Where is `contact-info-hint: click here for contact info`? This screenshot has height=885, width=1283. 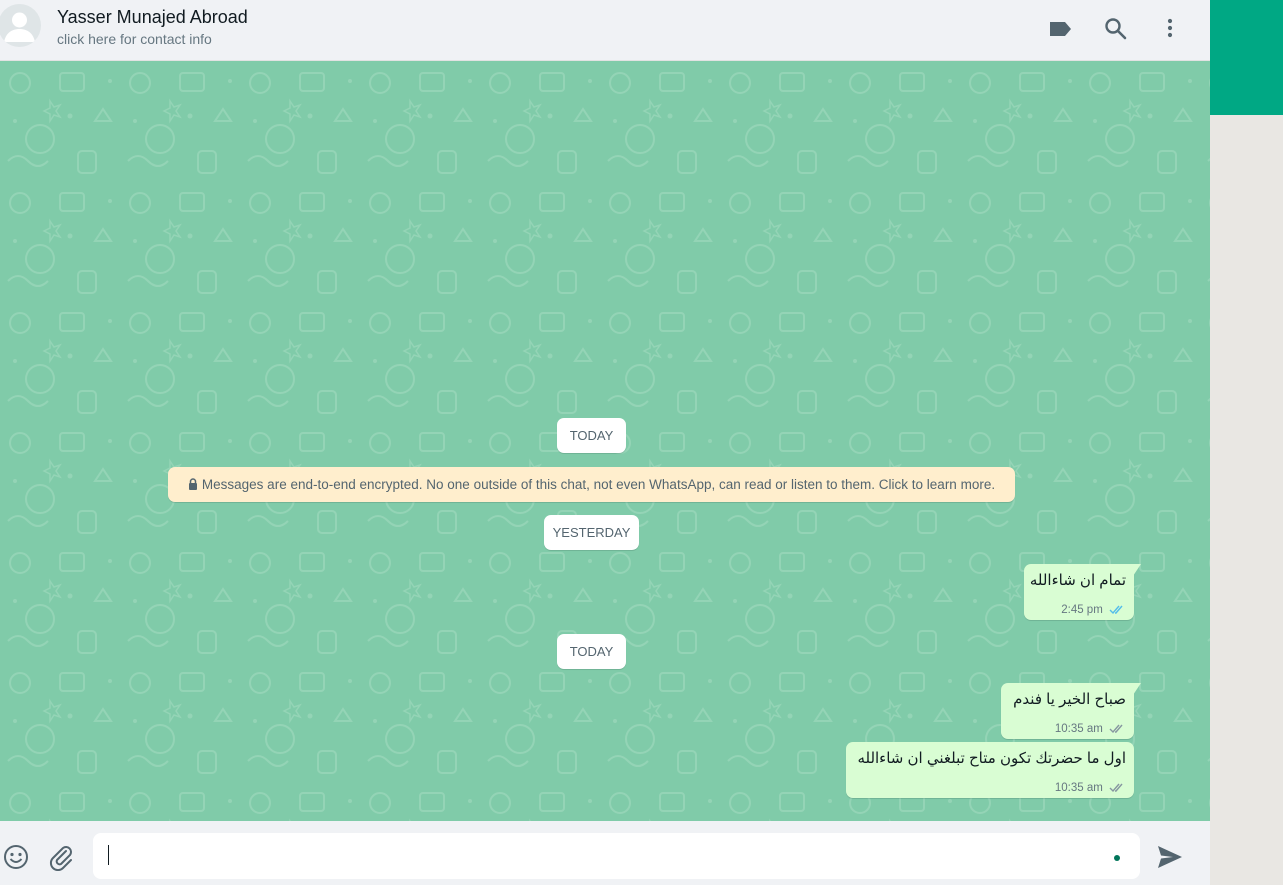
contact-info-hint: click here for contact info is located at coordinates (134, 39).